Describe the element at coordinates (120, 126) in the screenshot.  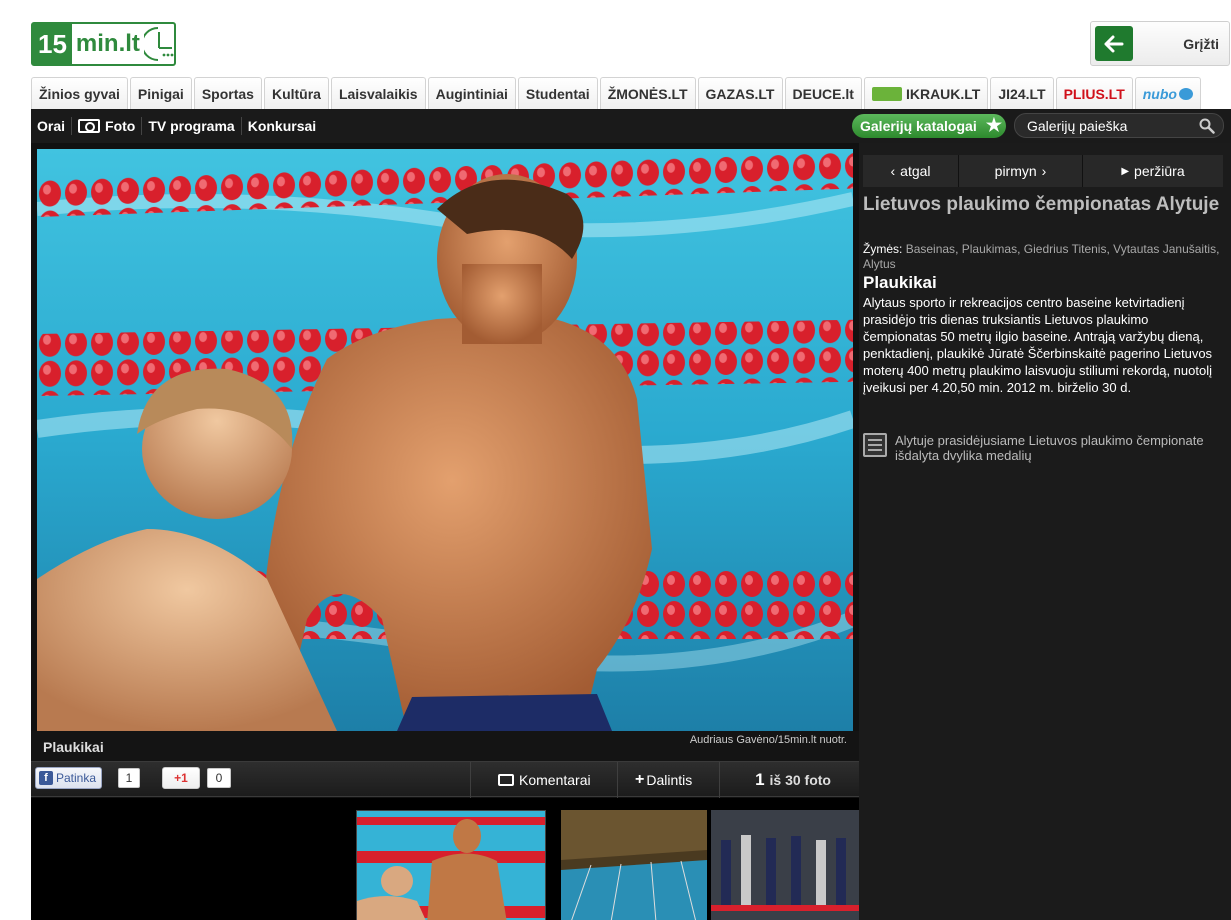
I see `nav-foto-label: Foto` at that location.